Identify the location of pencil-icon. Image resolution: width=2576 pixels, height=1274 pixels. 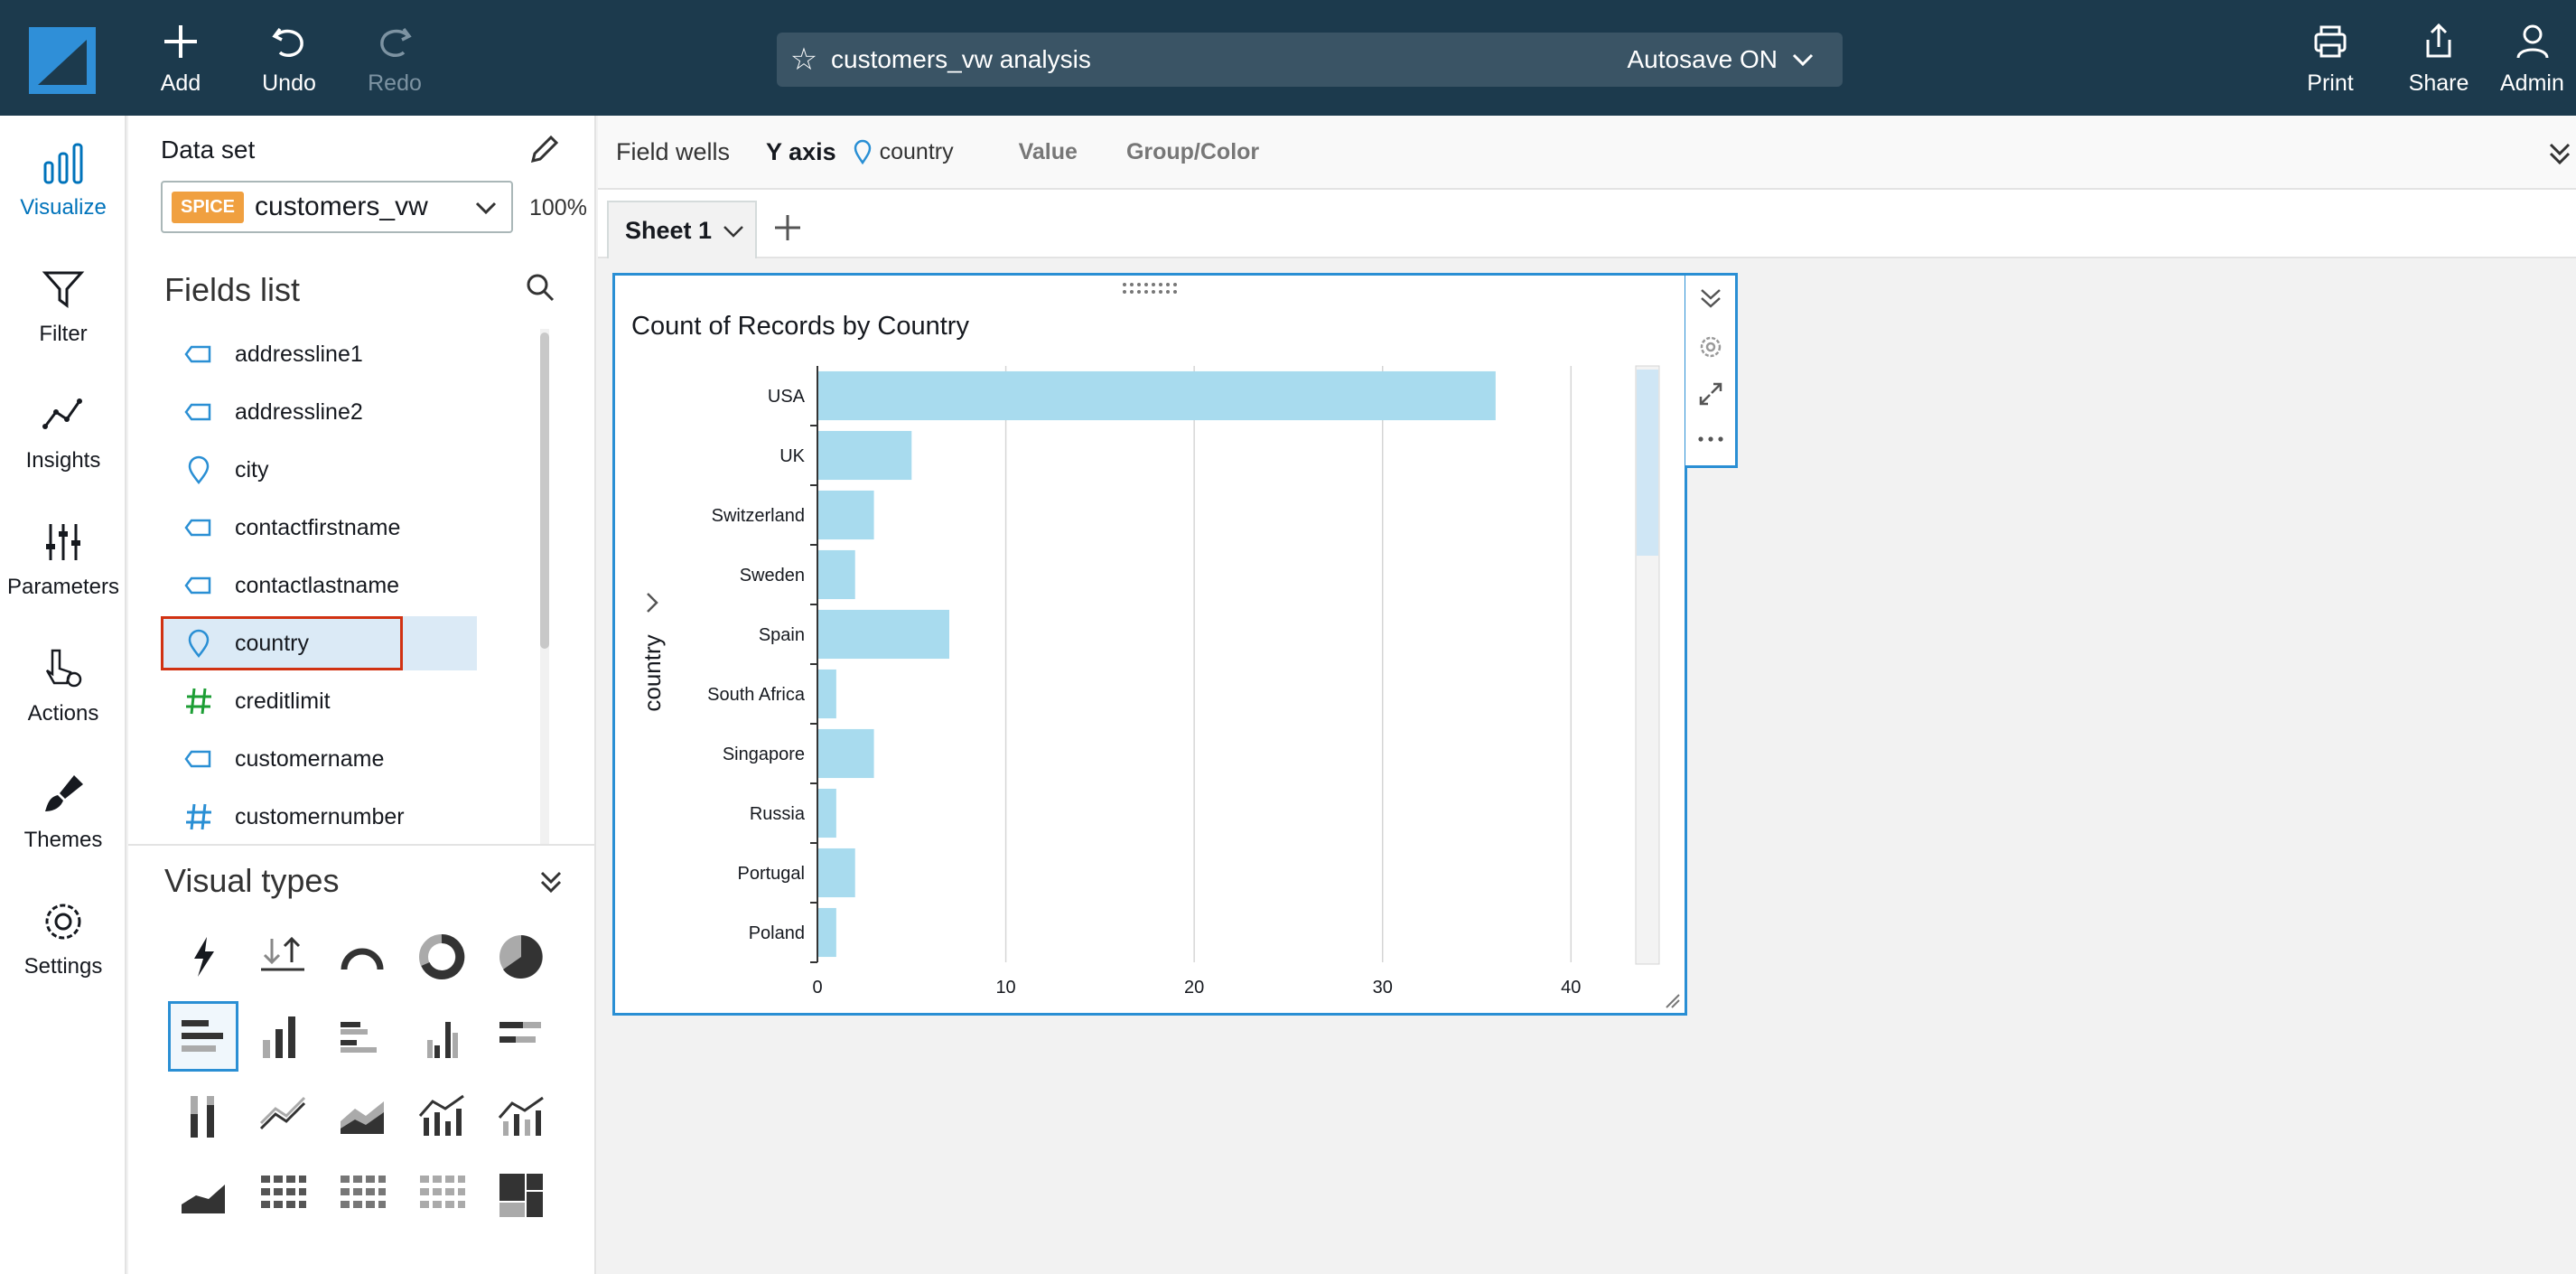
(544, 150).